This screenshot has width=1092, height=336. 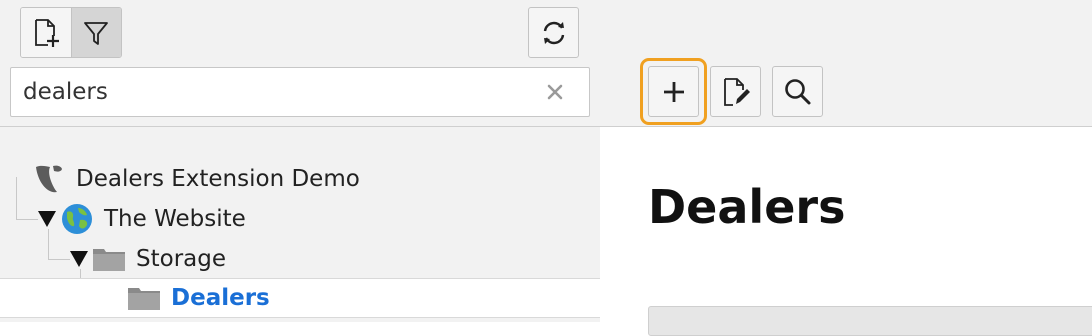 I want to click on tree-node-website: The Website, so click(x=142, y=219).